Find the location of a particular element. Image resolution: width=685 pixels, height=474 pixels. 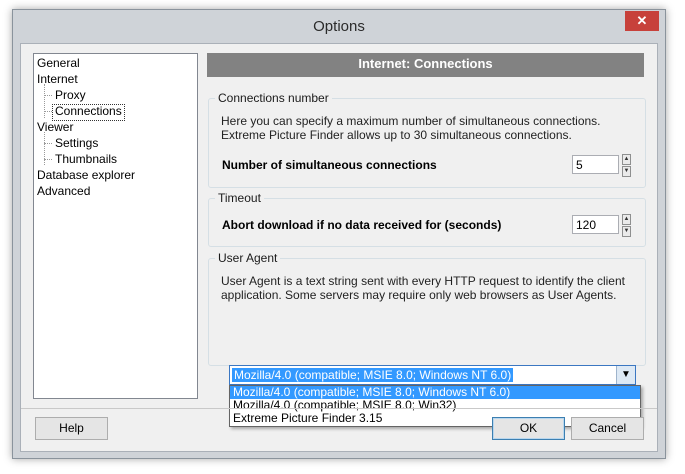

chevron-down-icon: ▼ is located at coordinates (625, 375).